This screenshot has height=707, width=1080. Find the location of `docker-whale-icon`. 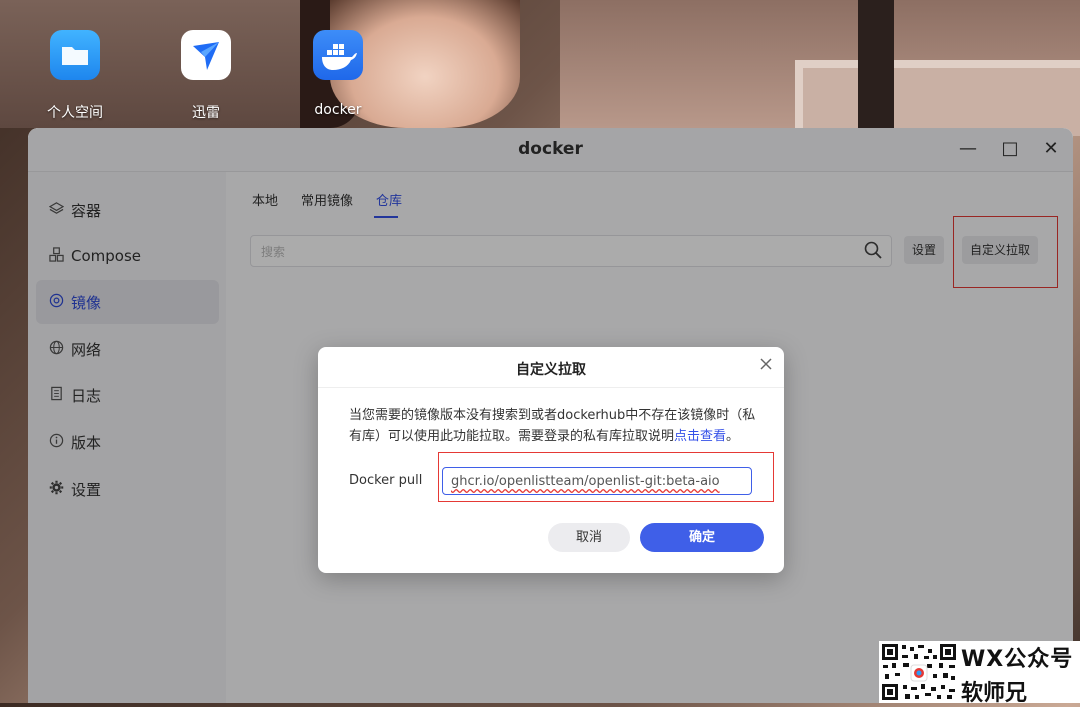

docker-whale-icon is located at coordinates (338, 55).